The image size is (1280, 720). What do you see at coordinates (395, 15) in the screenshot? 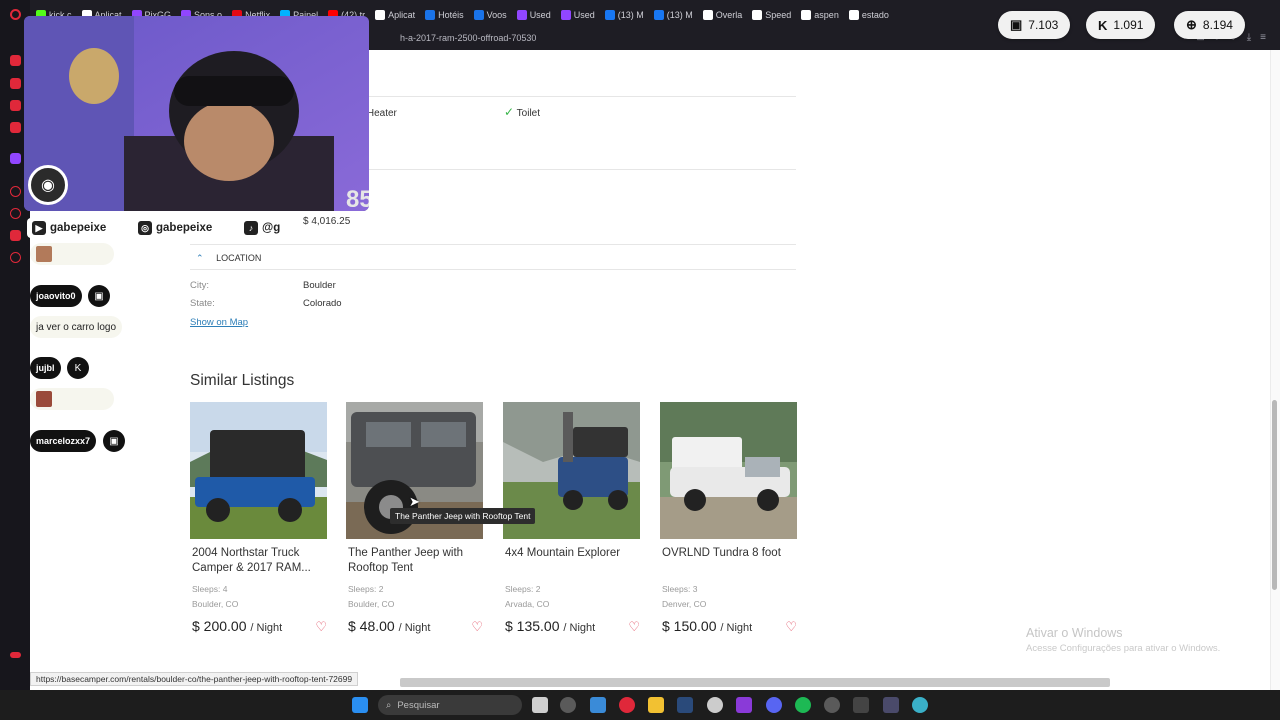
I see `tab: Aplicat` at bounding box center [395, 15].